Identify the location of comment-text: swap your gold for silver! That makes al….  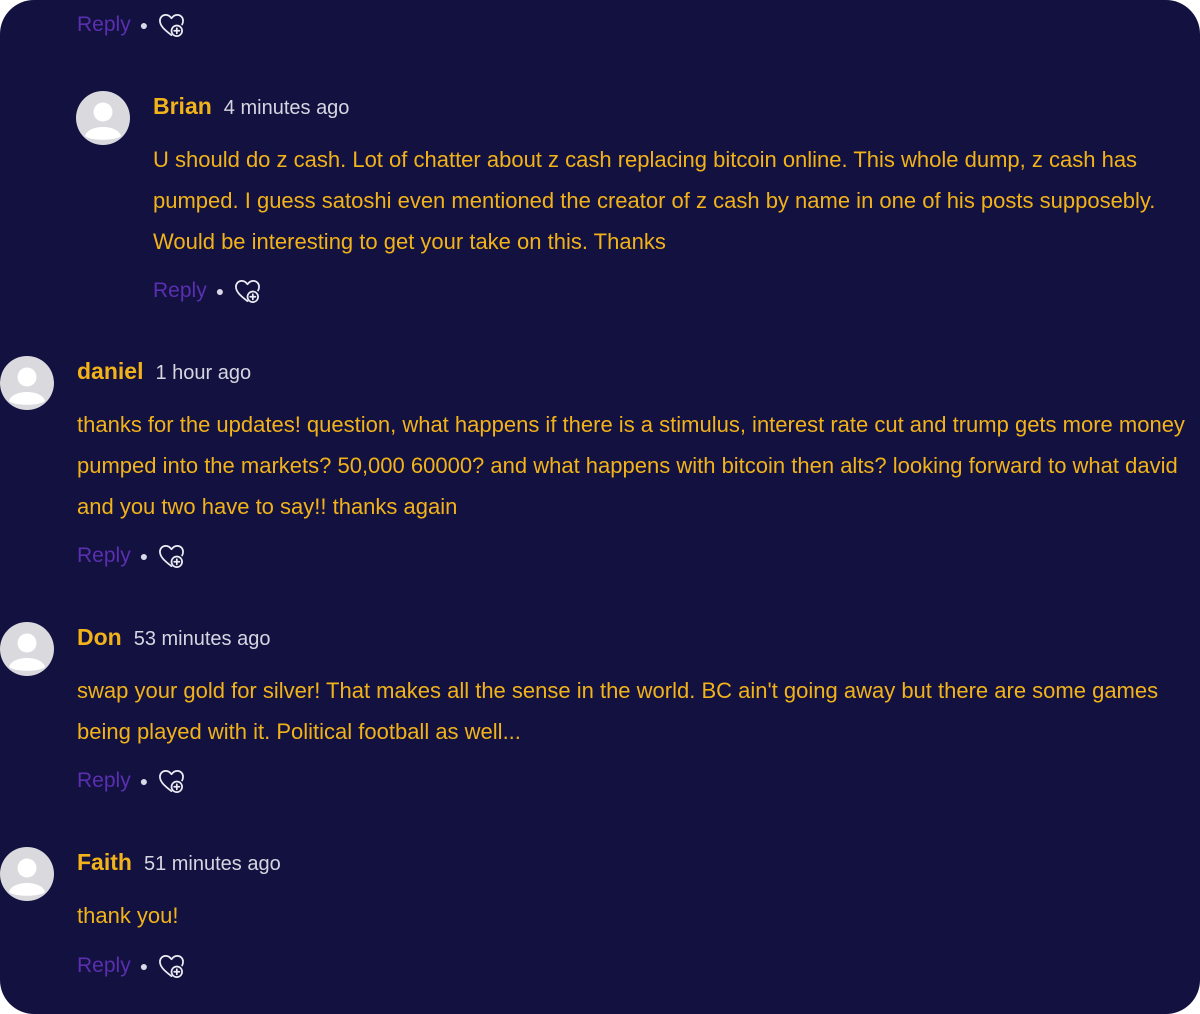
(618, 711).